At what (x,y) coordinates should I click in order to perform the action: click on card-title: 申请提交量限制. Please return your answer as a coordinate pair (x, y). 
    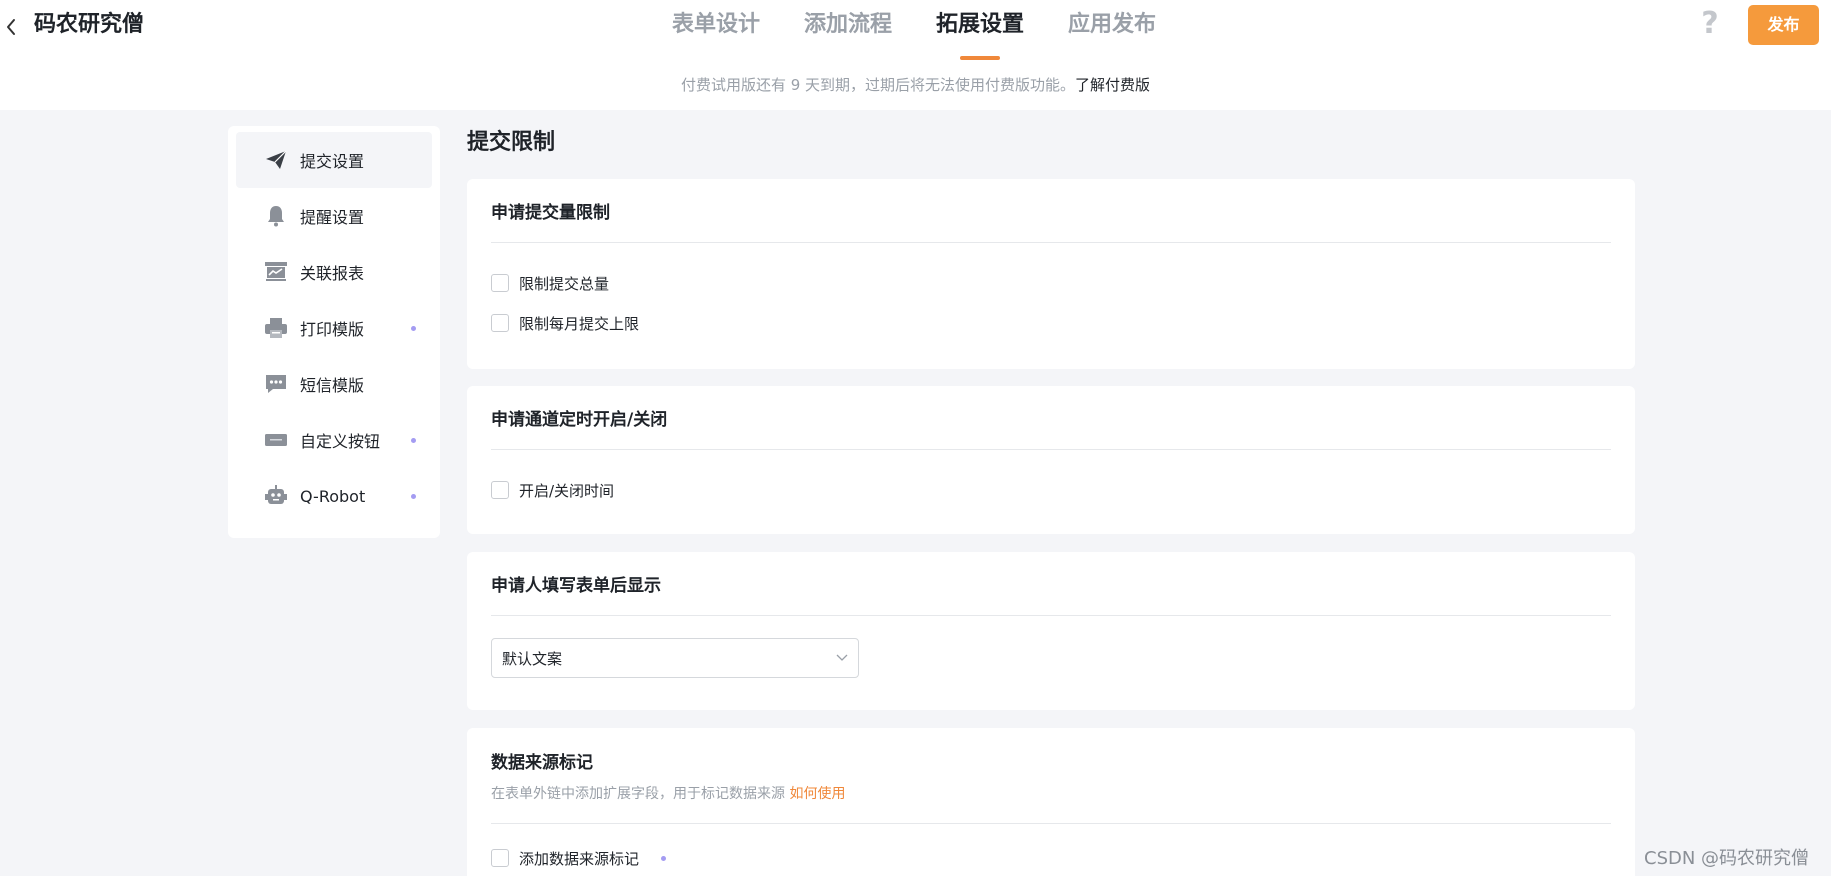
    Looking at the image, I should click on (550, 213).